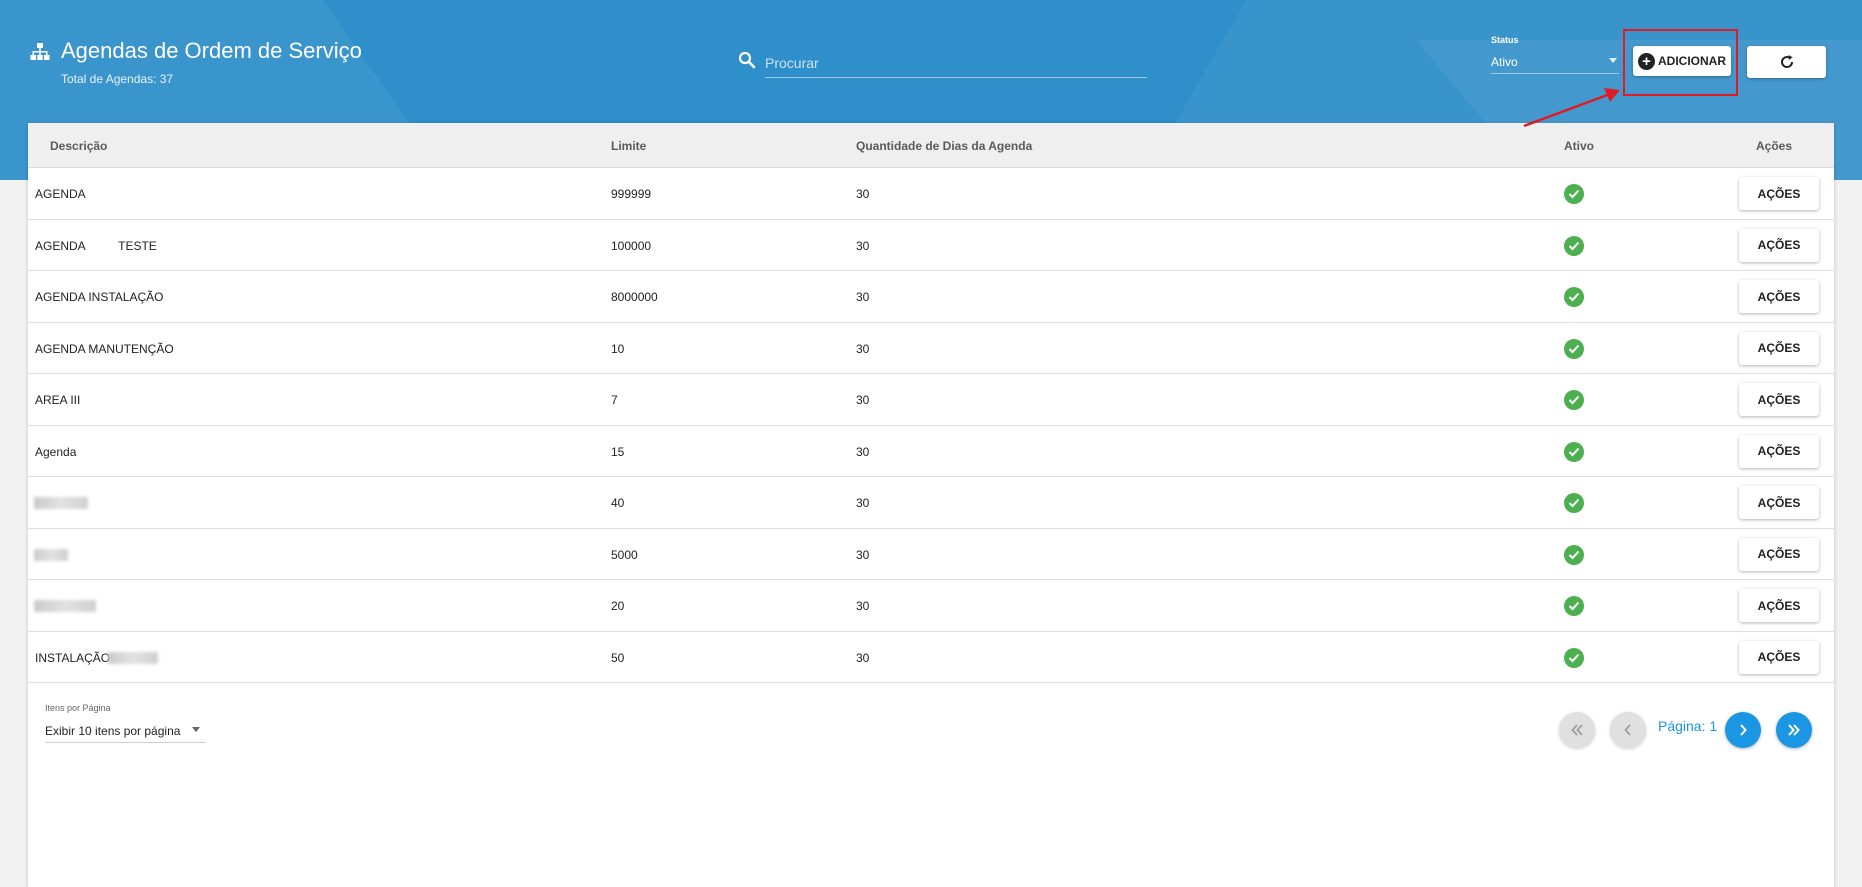 This screenshot has height=887, width=1862. Describe the element at coordinates (60, 194) in the screenshot. I see `cell-descricao: AGENDA` at that location.